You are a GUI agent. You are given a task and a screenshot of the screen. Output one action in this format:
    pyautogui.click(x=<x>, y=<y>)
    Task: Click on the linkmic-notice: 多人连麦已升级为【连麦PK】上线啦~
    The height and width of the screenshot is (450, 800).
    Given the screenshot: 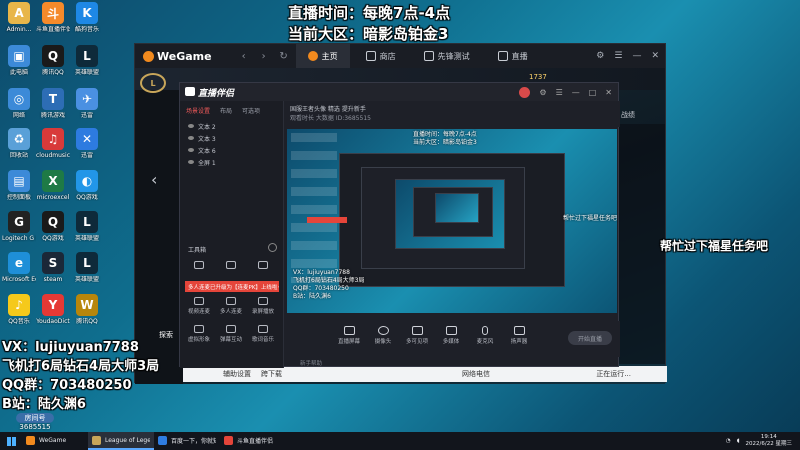 What is the action you would take?
    pyautogui.click(x=232, y=286)
    